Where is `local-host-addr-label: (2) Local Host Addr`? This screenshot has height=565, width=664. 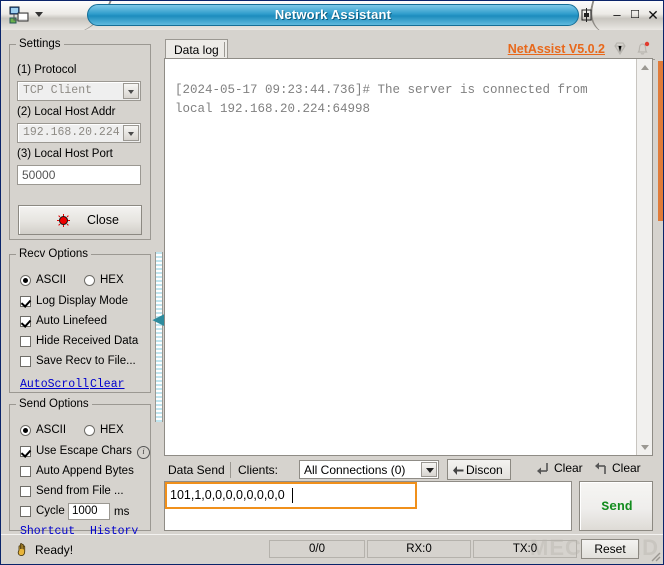
local-host-addr-label: (2) Local Host Addr is located at coordinates (66, 112).